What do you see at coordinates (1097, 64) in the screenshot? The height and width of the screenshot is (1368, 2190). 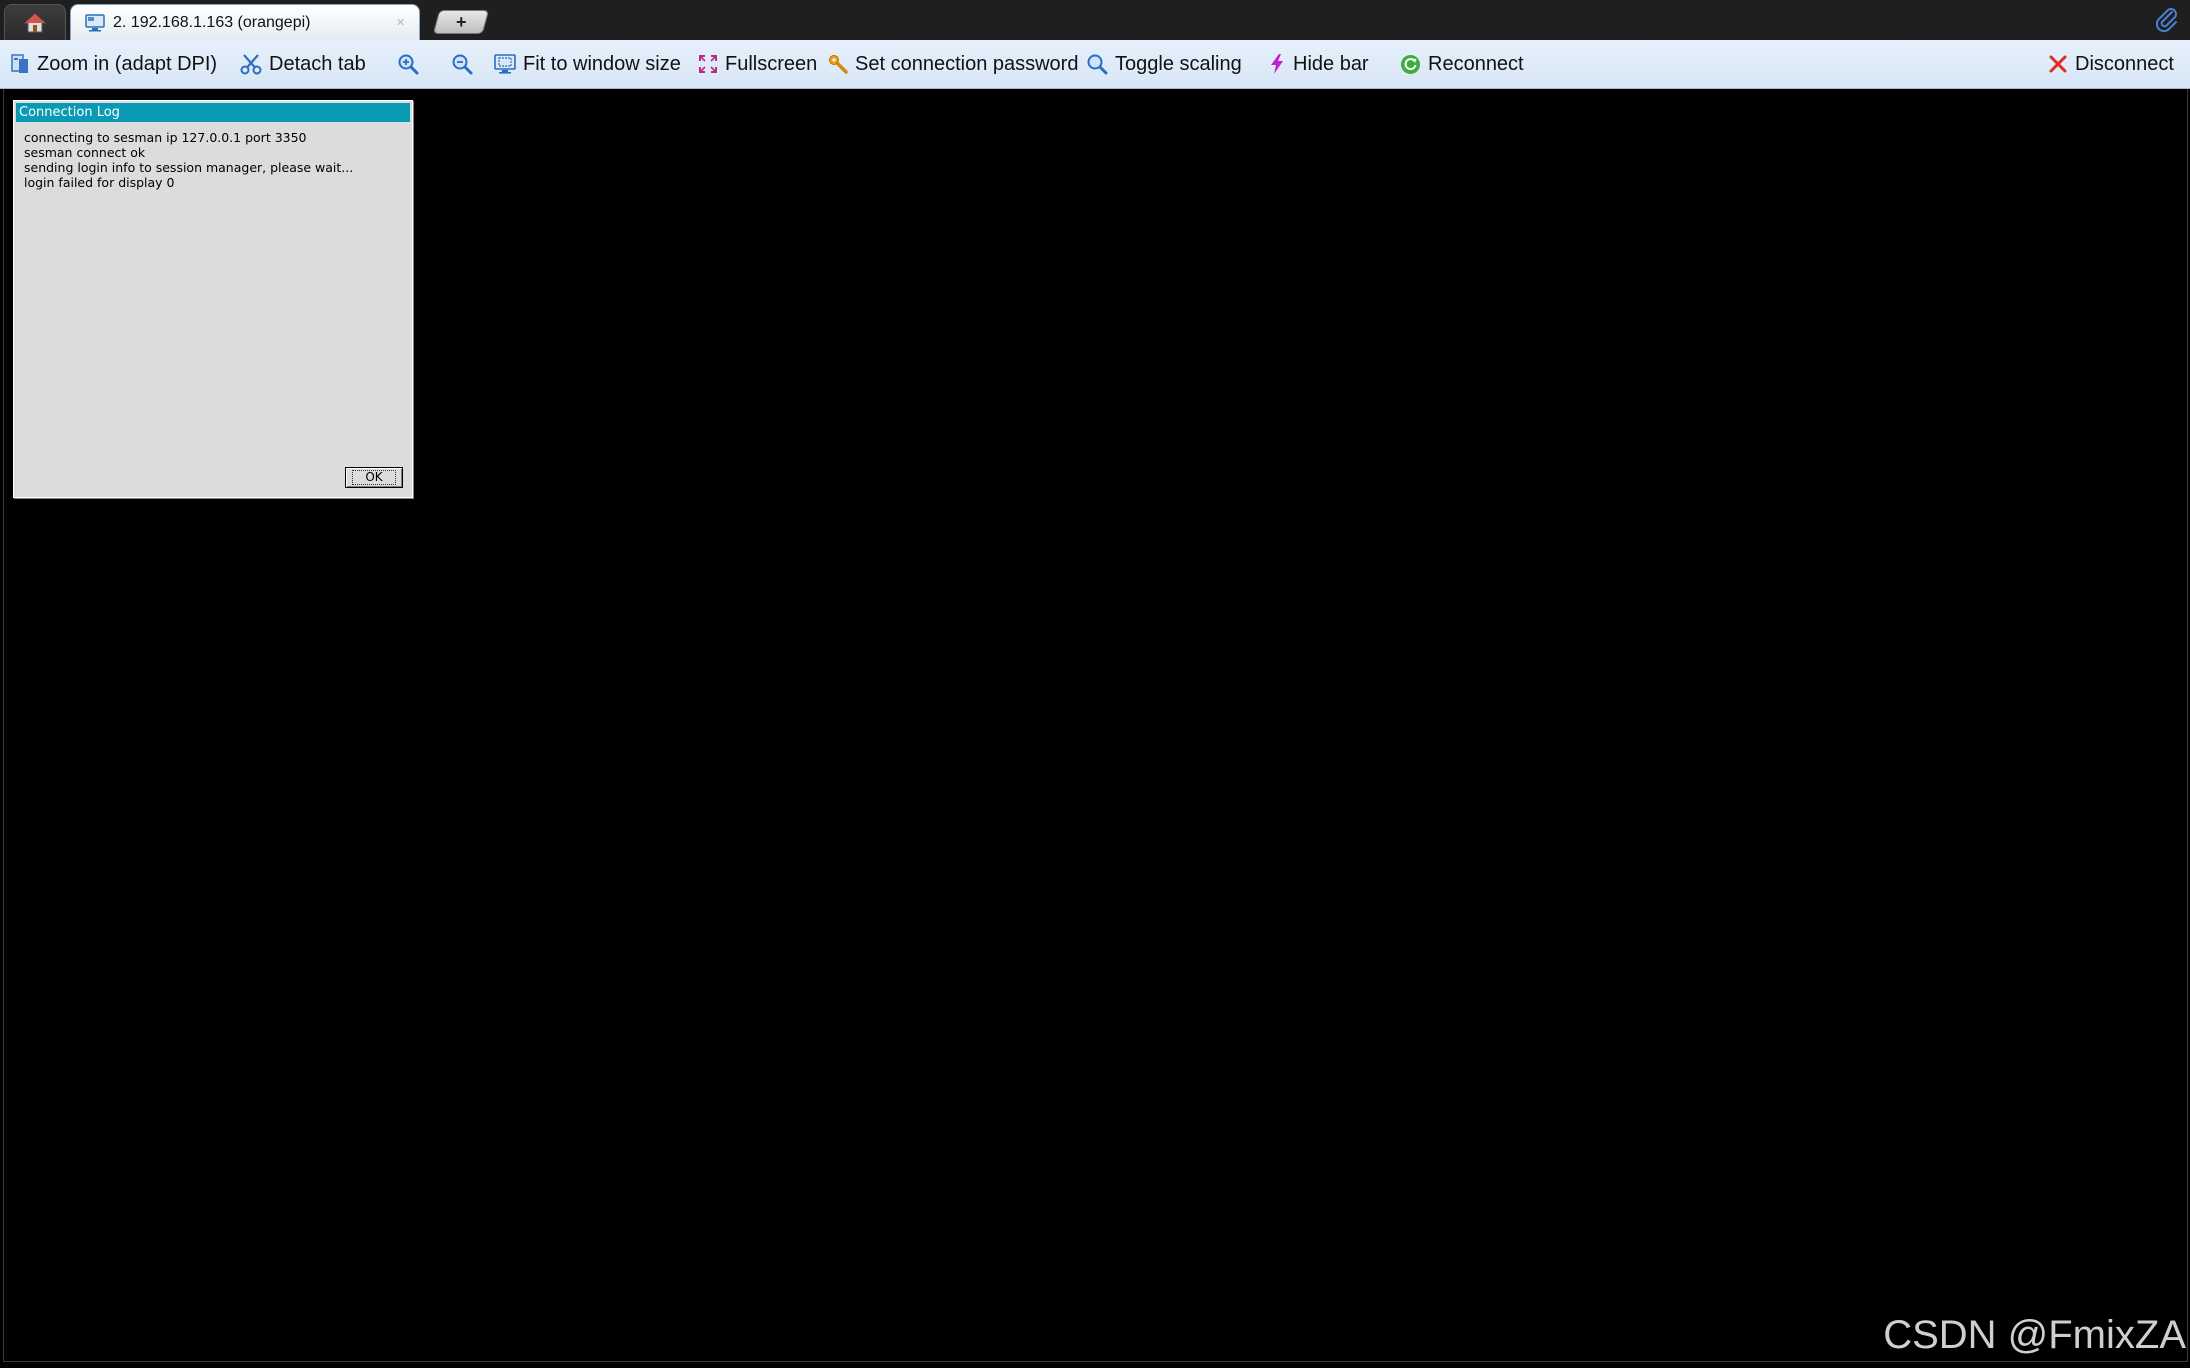 I see `magnifier-icon` at bounding box center [1097, 64].